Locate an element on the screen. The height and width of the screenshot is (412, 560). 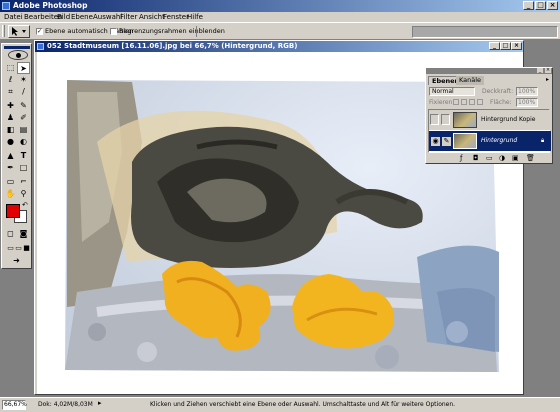
show-bounding-box-checkbox is located at coordinates (113, 31).